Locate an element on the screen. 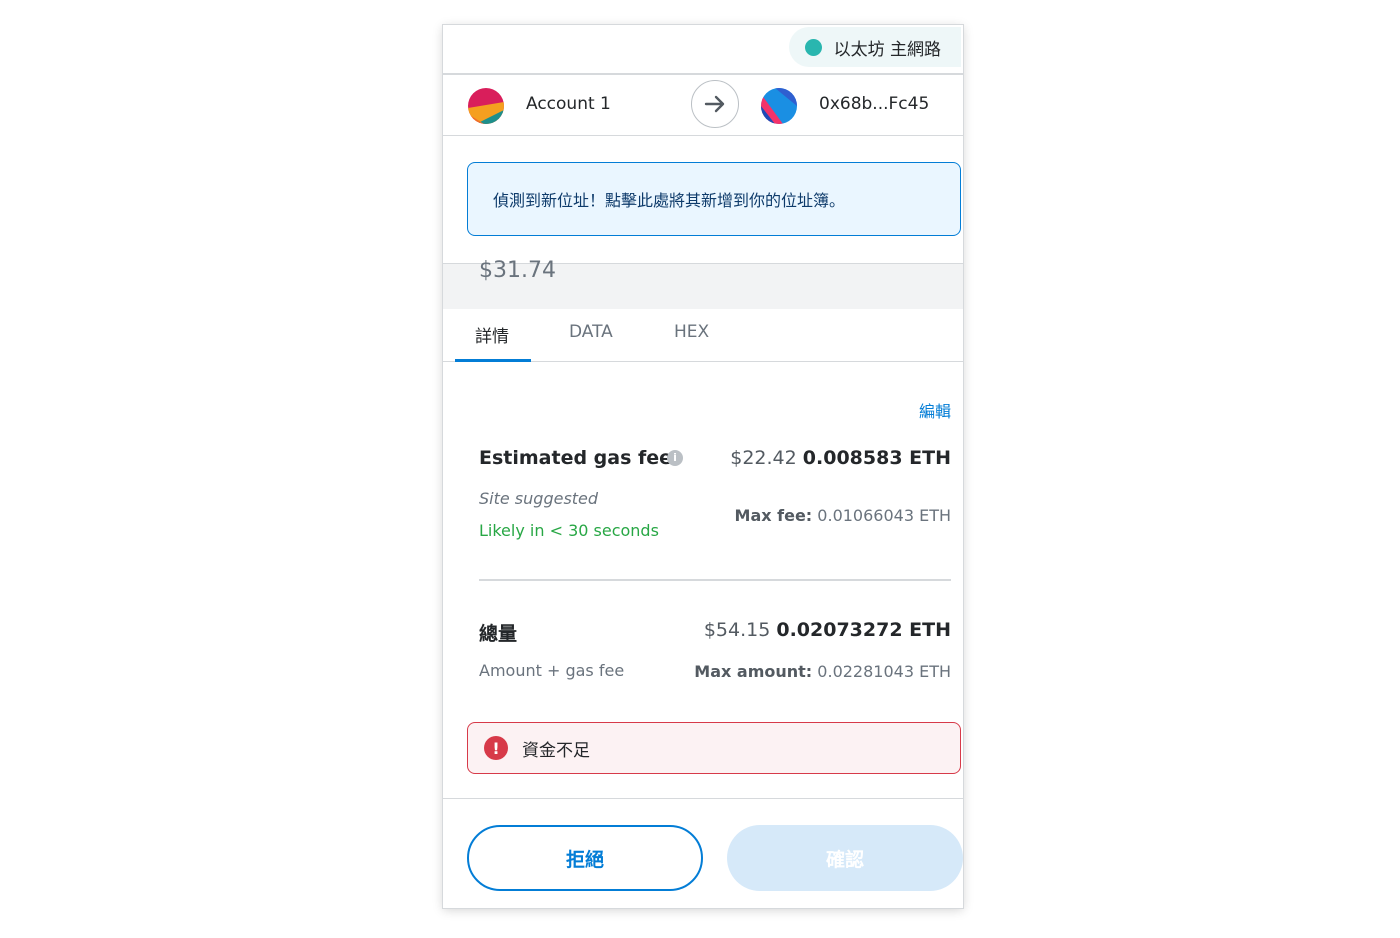  total-fiat: $54.15 is located at coordinates (737, 630).